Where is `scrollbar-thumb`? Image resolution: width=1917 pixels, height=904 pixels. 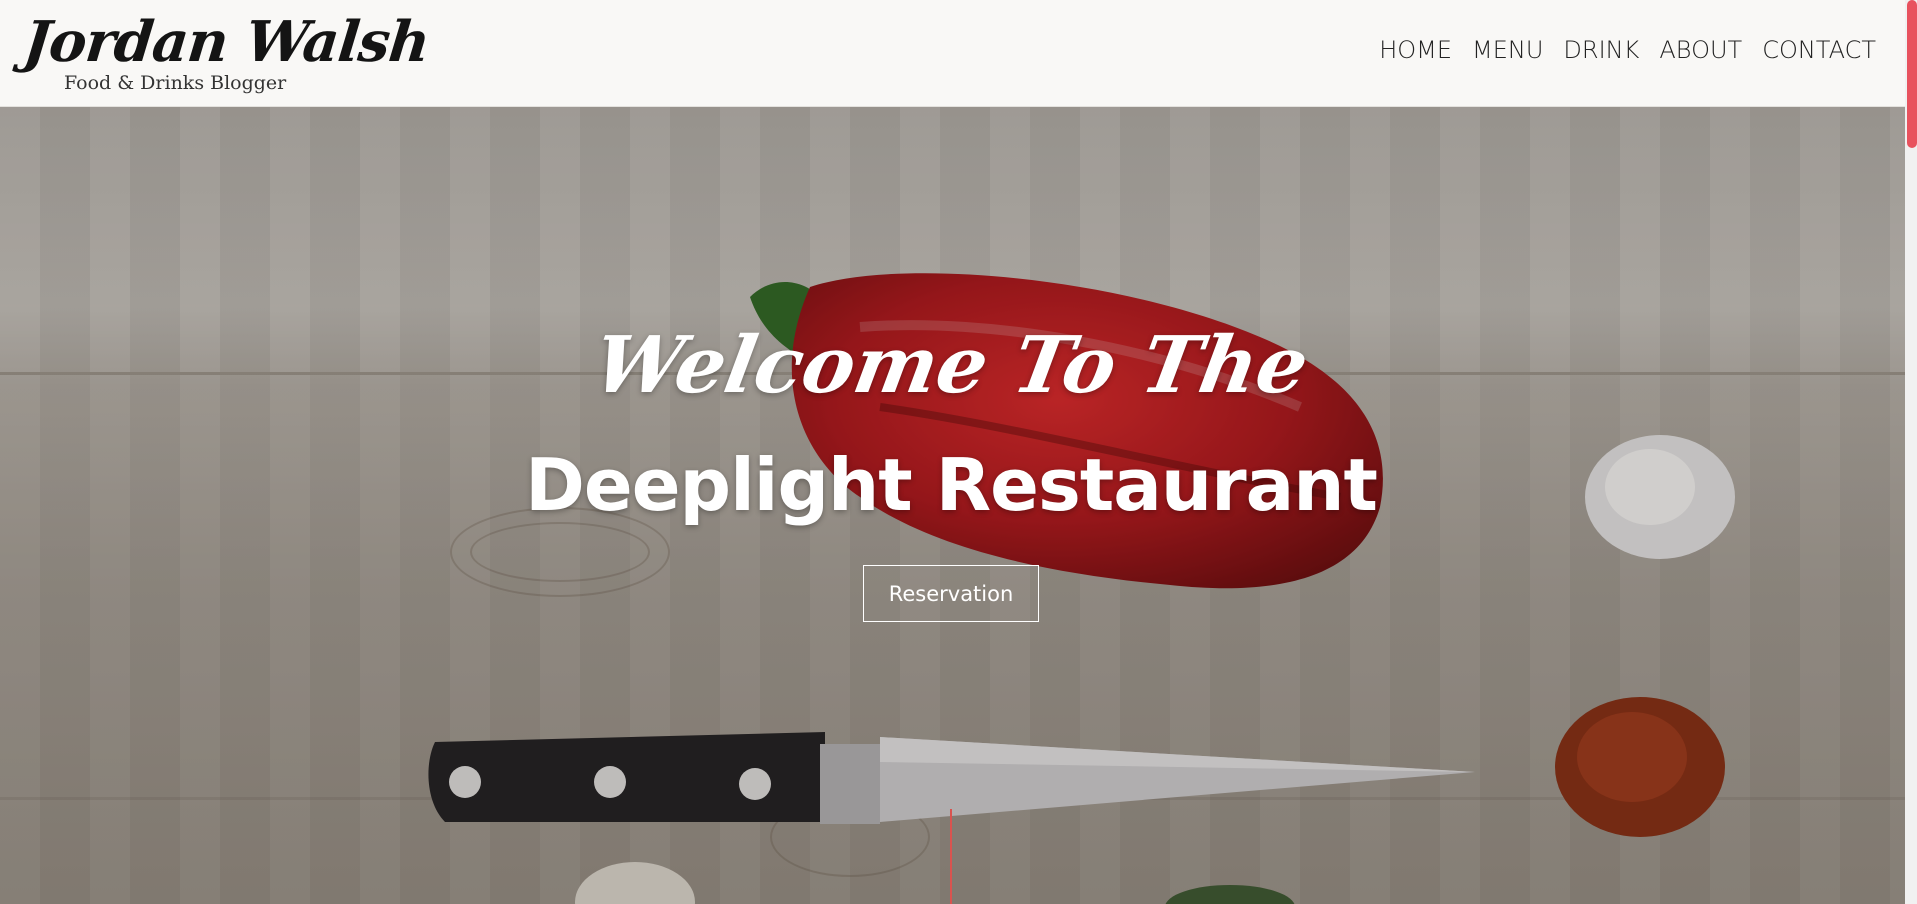 scrollbar-thumb is located at coordinates (1912, 74).